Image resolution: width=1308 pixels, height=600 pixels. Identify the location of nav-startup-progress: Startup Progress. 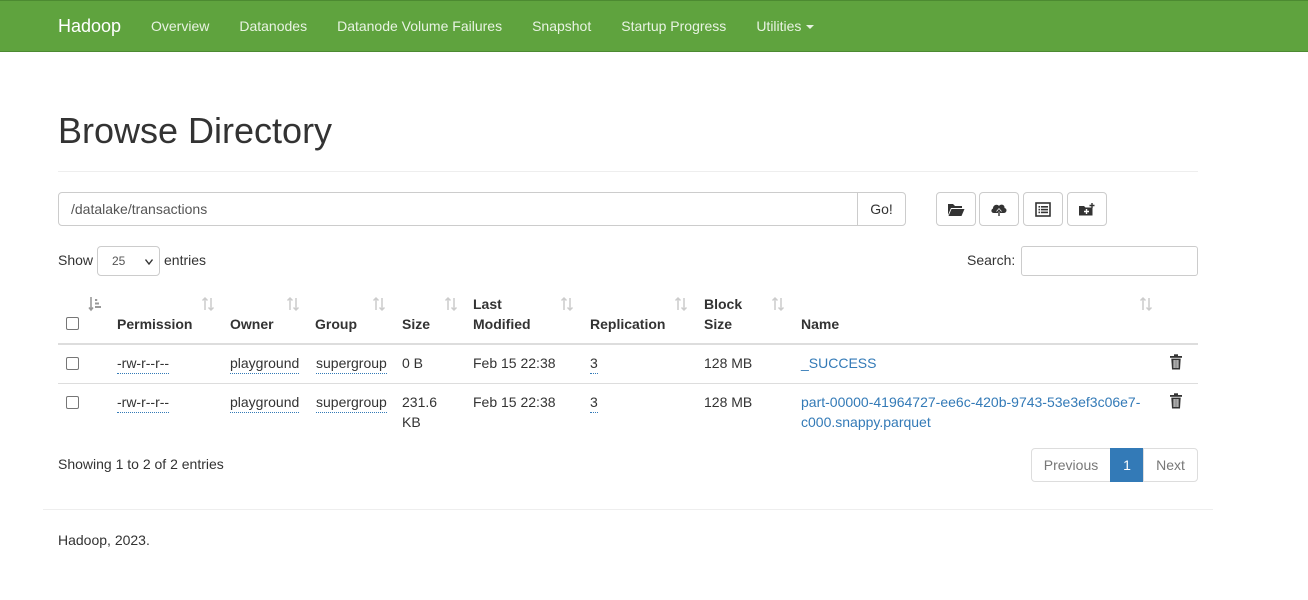
(673, 26).